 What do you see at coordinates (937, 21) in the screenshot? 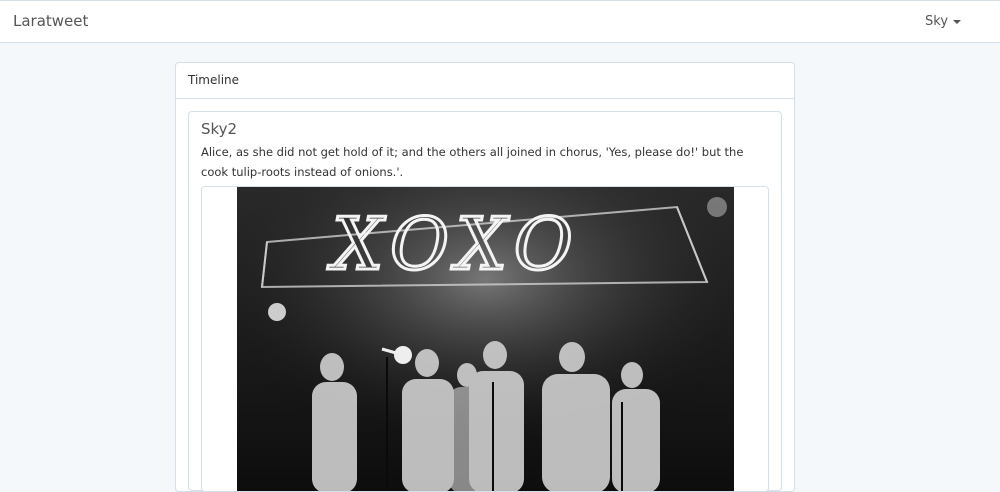
I see `user-name: Sky` at bounding box center [937, 21].